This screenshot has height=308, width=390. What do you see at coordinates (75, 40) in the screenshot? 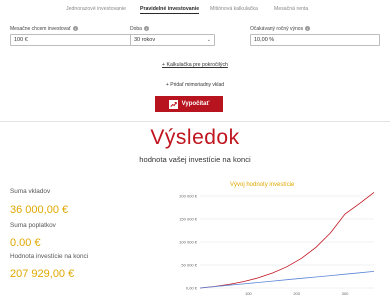
I see `monthly-input: 100 €` at bounding box center [75, 40].